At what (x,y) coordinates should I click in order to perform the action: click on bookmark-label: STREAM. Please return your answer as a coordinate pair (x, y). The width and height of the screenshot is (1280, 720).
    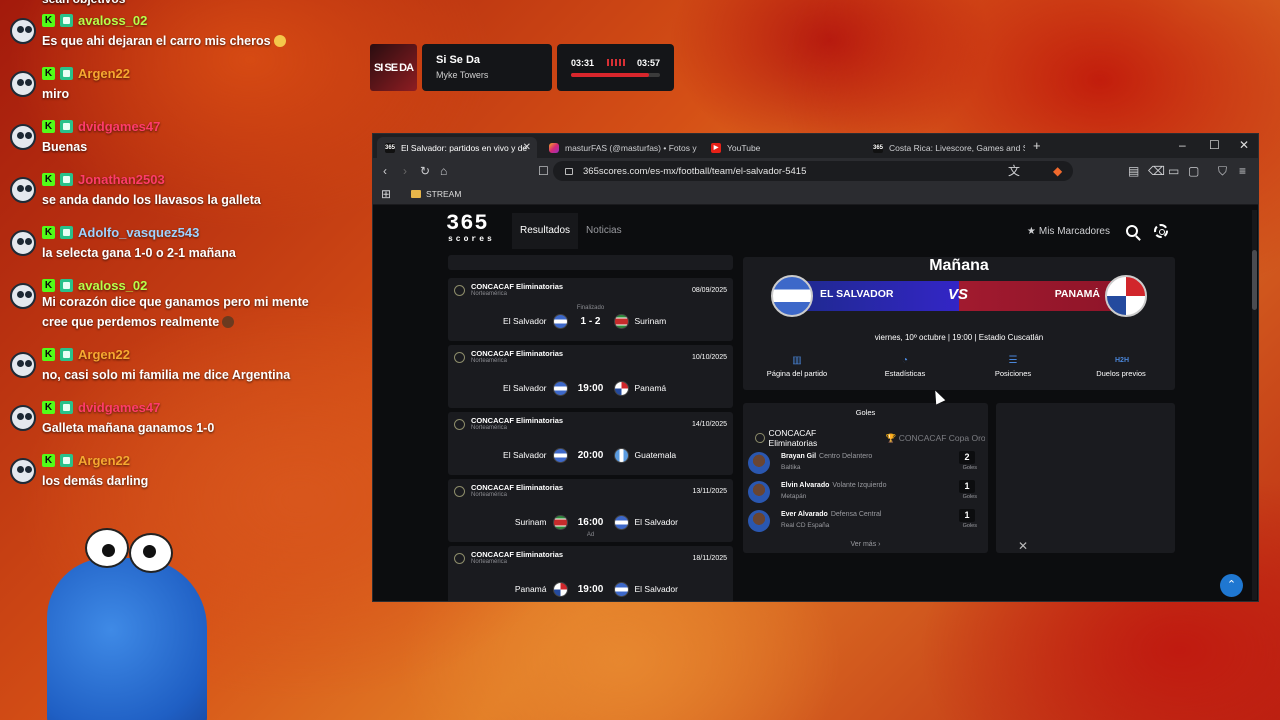
    Looking at the image, I should click on (444, 194).